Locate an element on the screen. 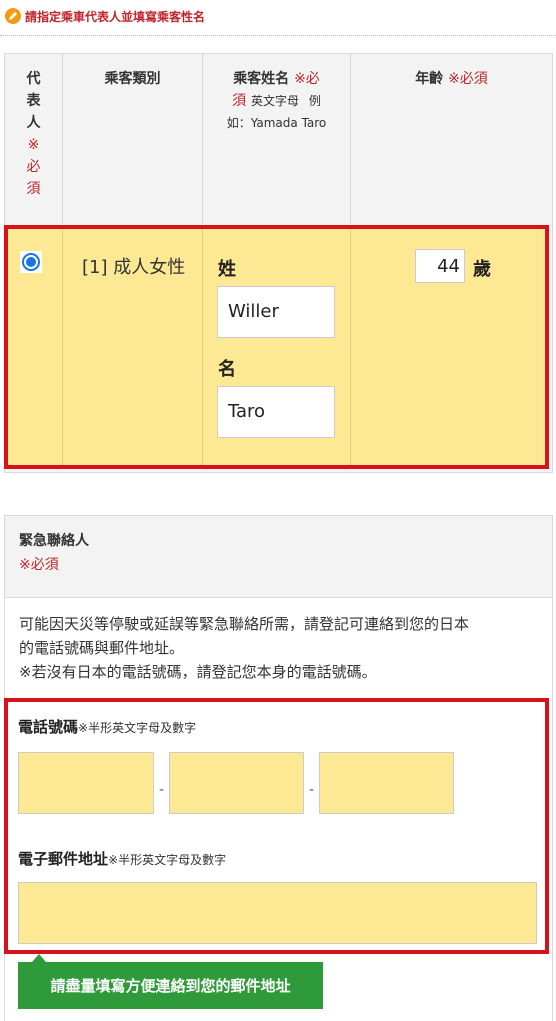 This screenshot has height=1021, width=556. section-title: 請指定乘車代表人並填寫乘客性名 is located at coordinates (105, 16).